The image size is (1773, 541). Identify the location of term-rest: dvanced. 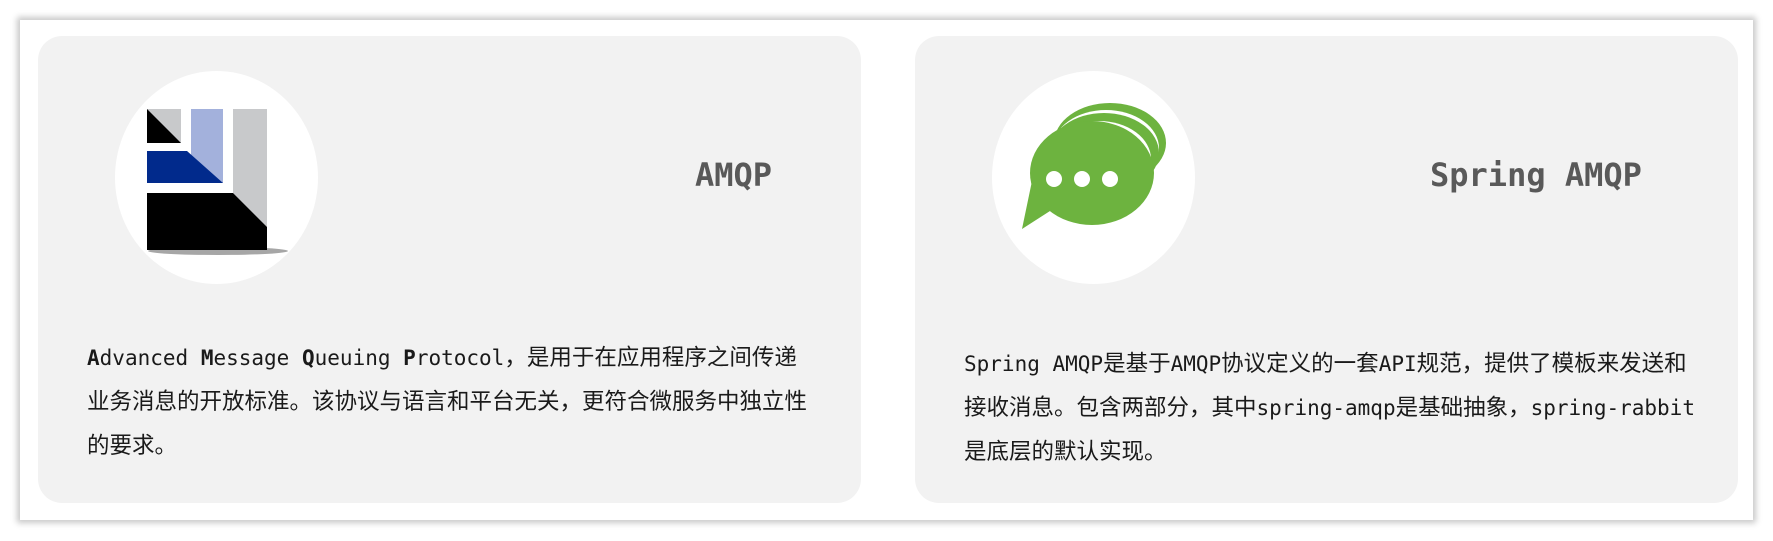
(150, 358).